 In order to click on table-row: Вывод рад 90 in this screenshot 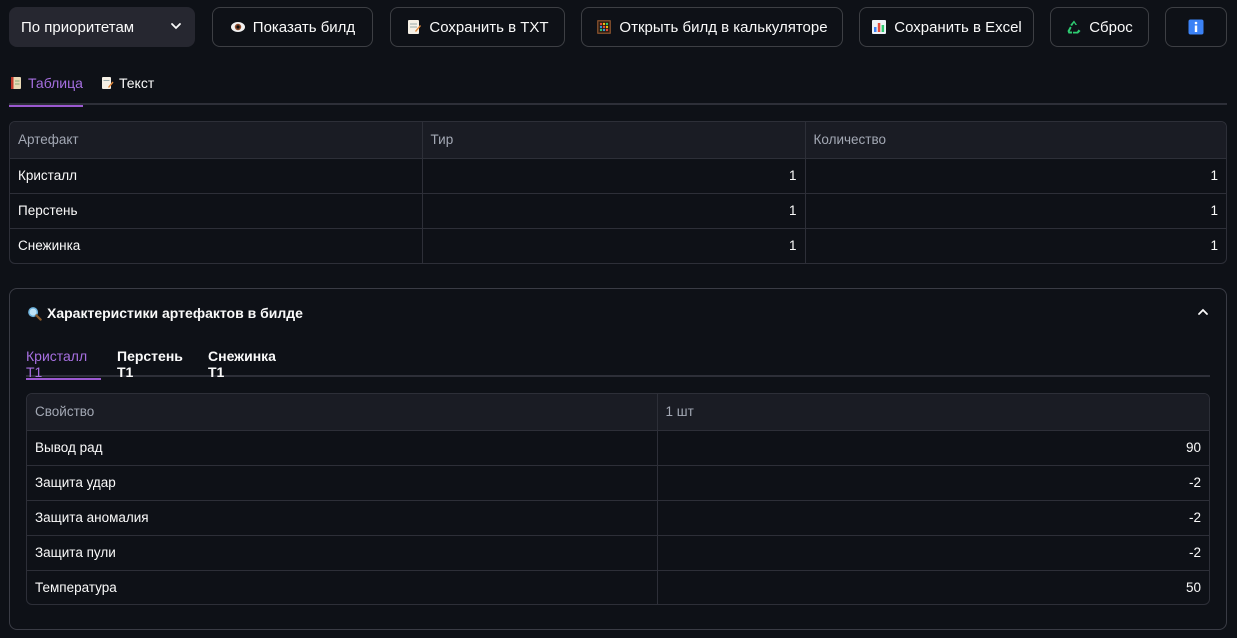, I will do `click(618, 448)`.